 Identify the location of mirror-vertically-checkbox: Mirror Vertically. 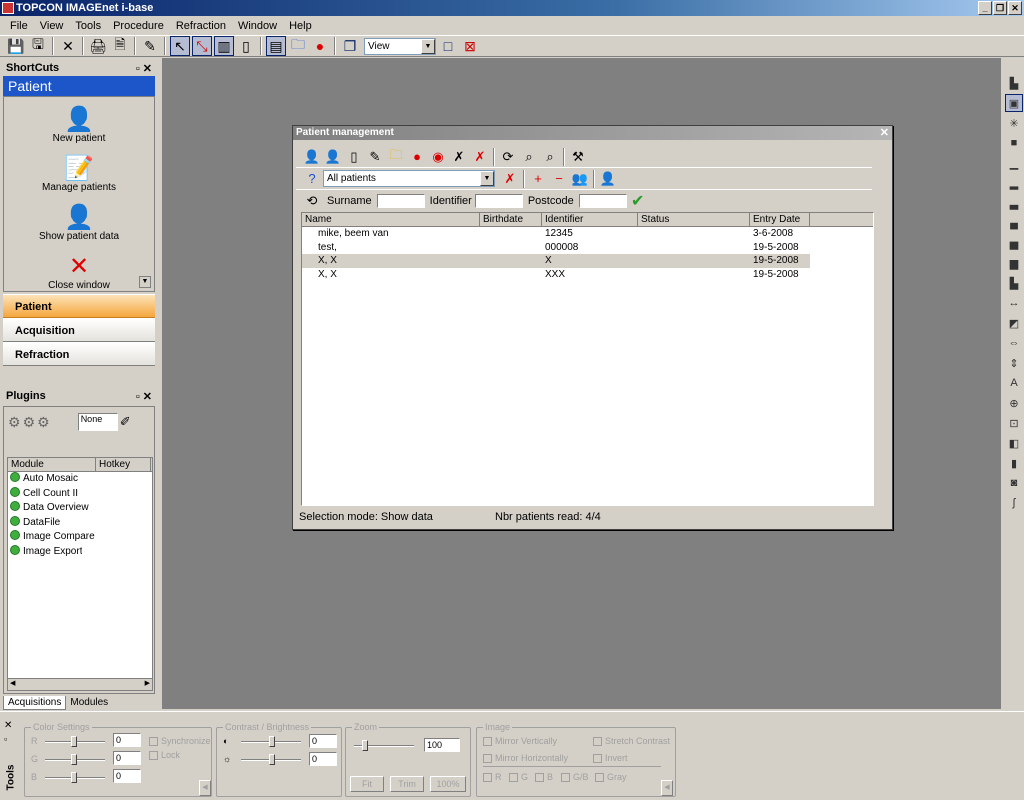
(520, 741).